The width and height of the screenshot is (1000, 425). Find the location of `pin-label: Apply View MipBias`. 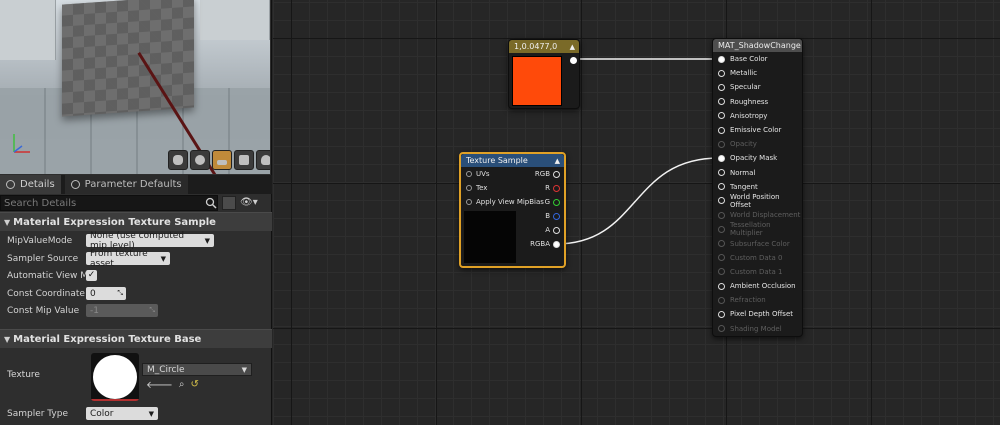

pin-label: Apply View MipBias is located at coordinates (510, 202).